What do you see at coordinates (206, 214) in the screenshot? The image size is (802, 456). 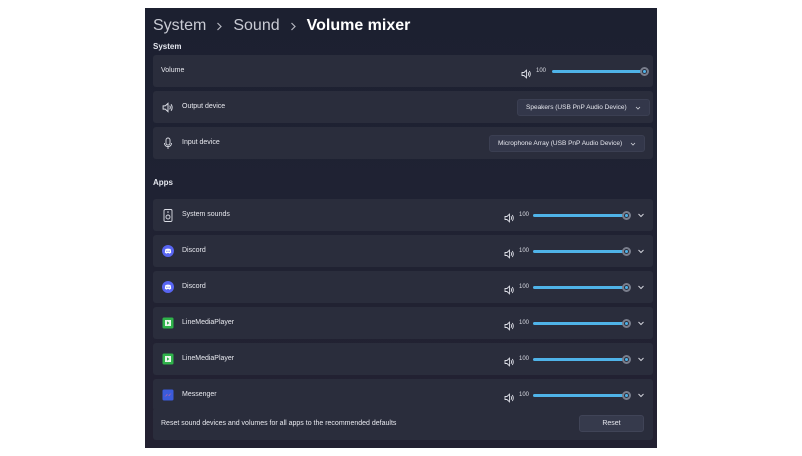 I see `app-name: System sounds` at bounding box center [206, 214].